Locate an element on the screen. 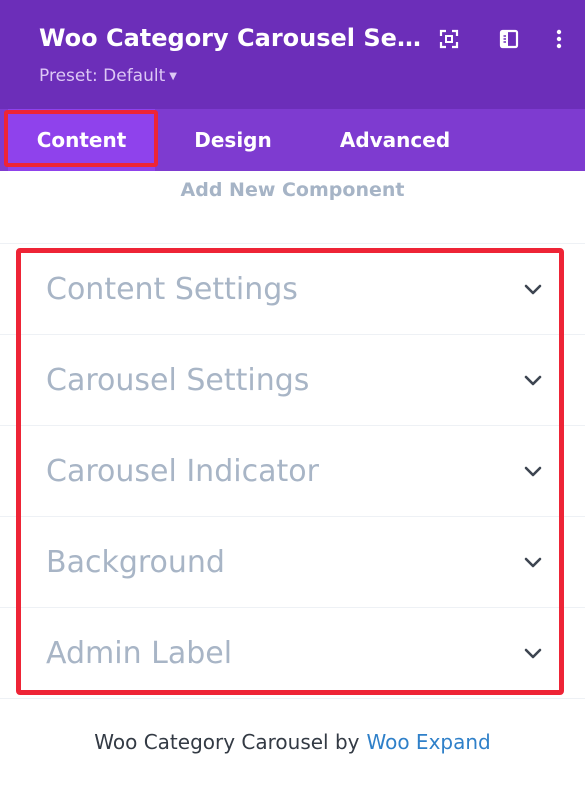 The width and height of the screenshot is (585, 793). toggle-label: Carousel Settings is located at coordinates (178, 380).